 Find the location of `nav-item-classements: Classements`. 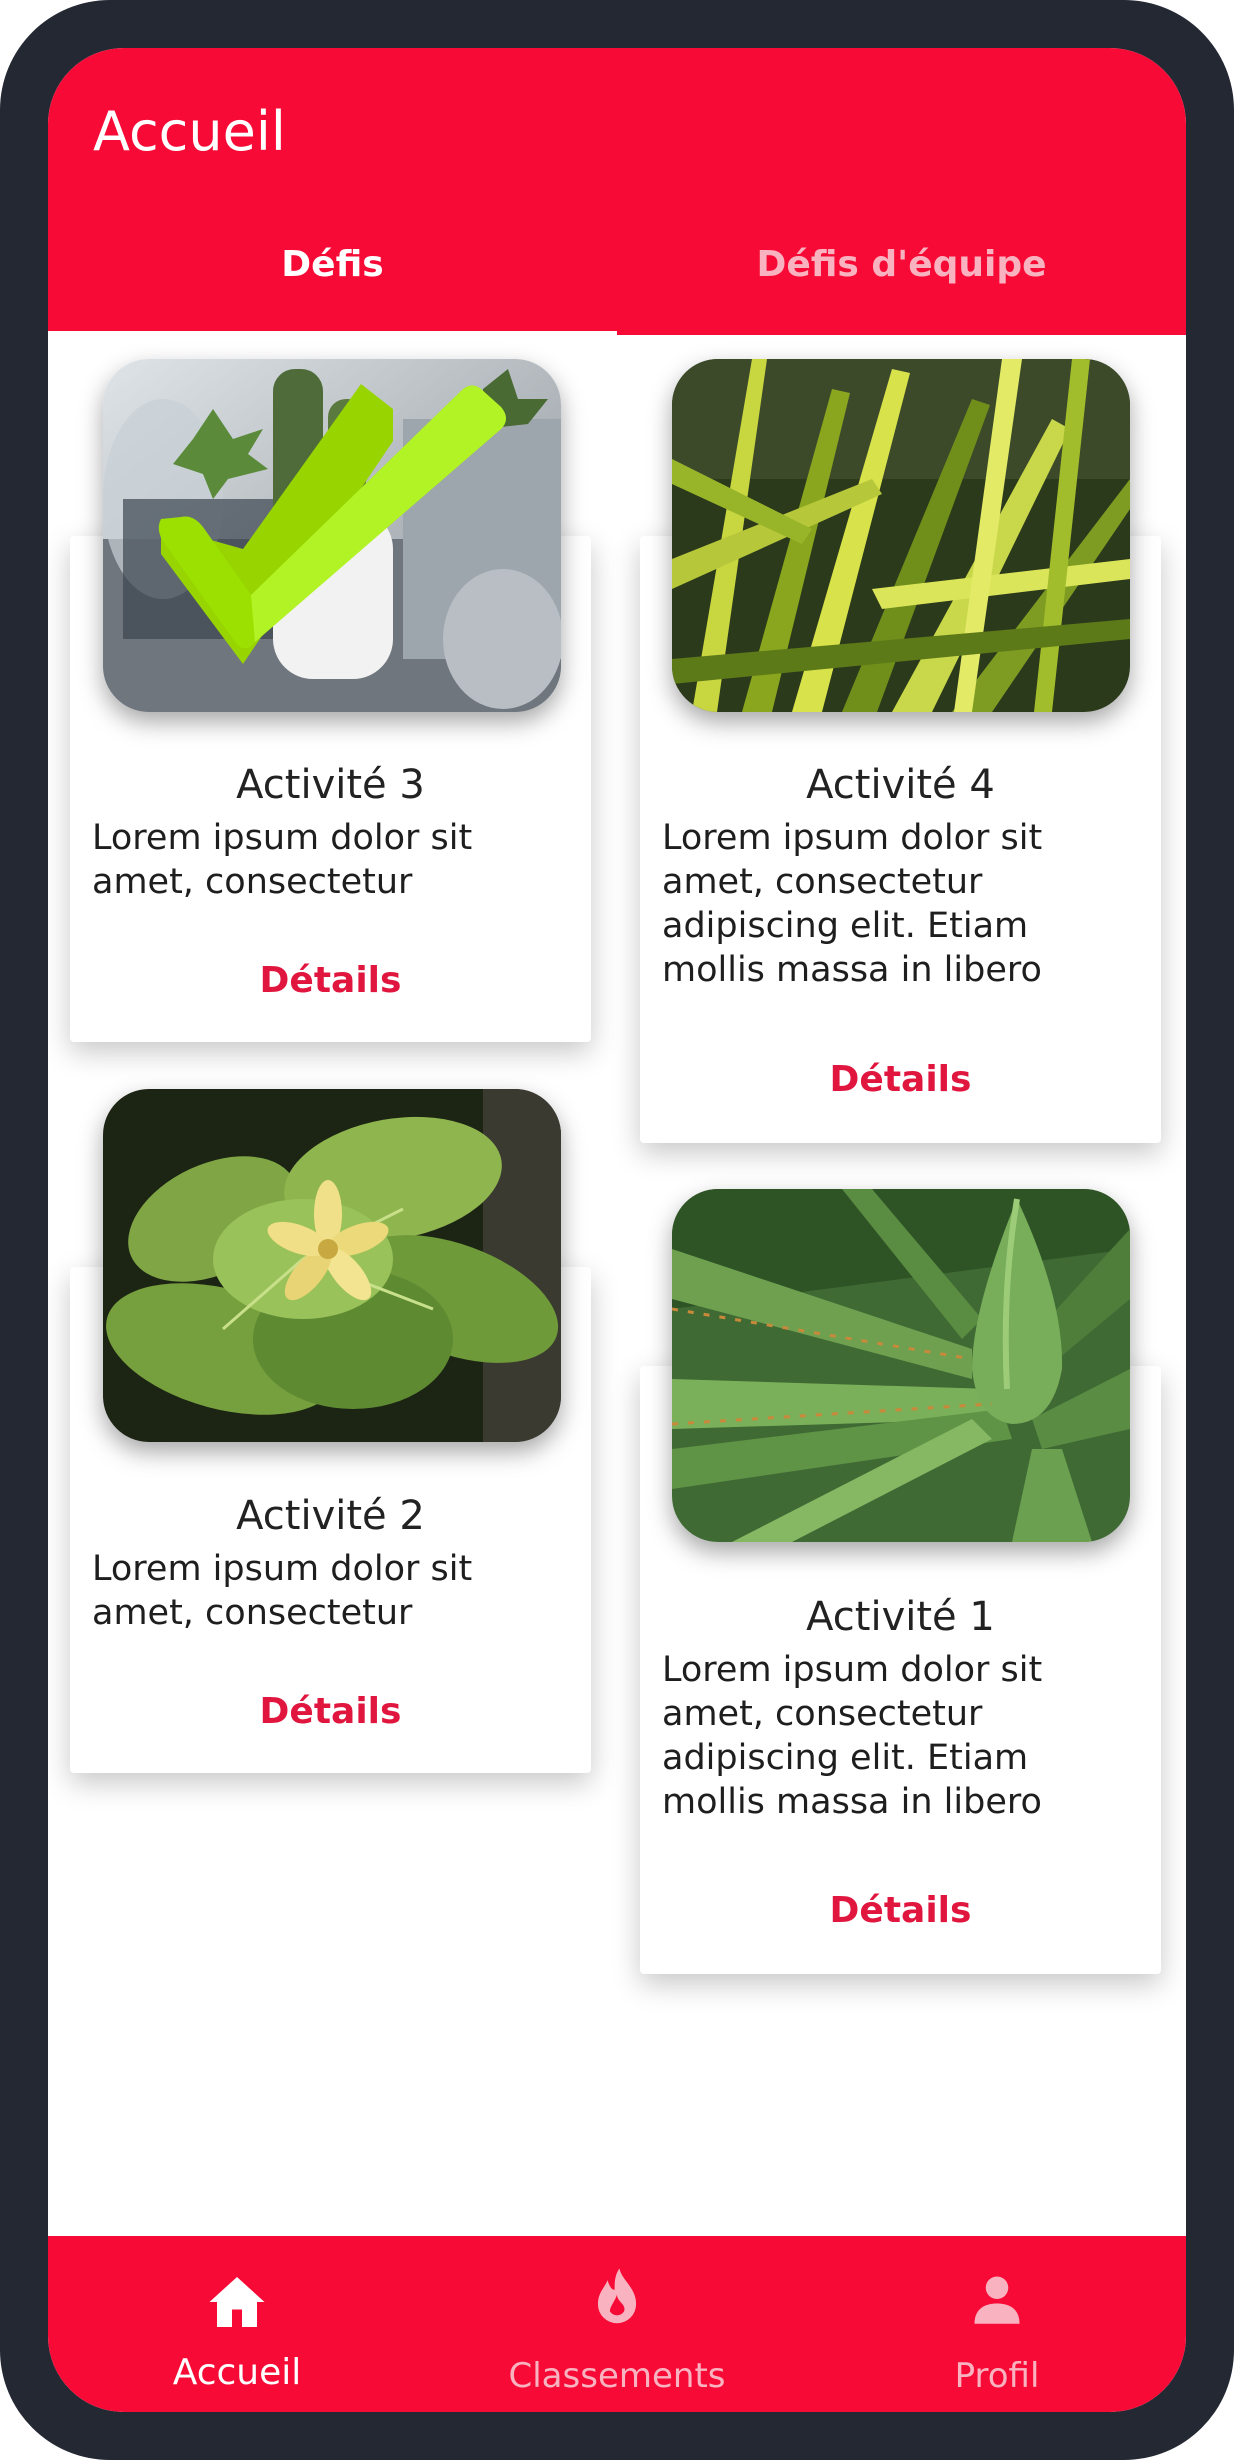

nav-item-classements: Classements is located at coordinates (617, 2334).